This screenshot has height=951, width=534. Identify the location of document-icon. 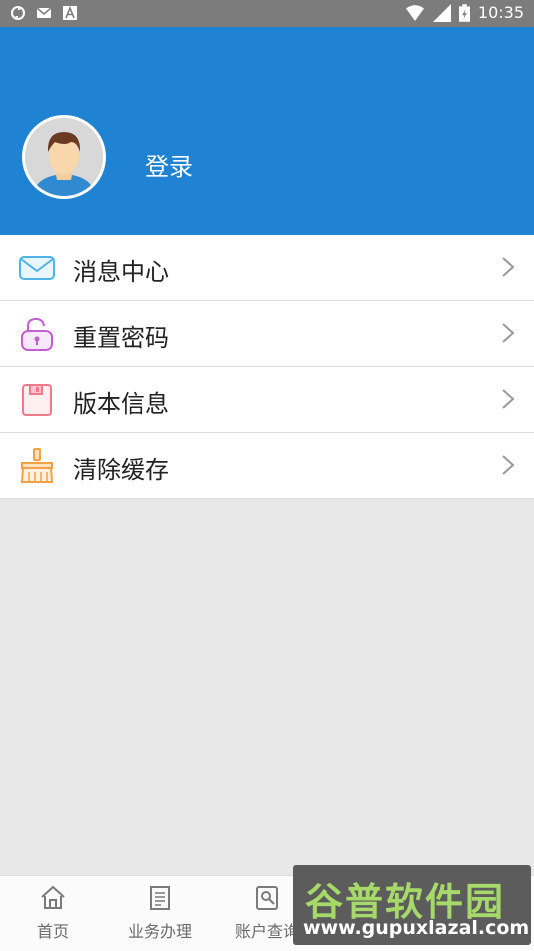
(160, 898).